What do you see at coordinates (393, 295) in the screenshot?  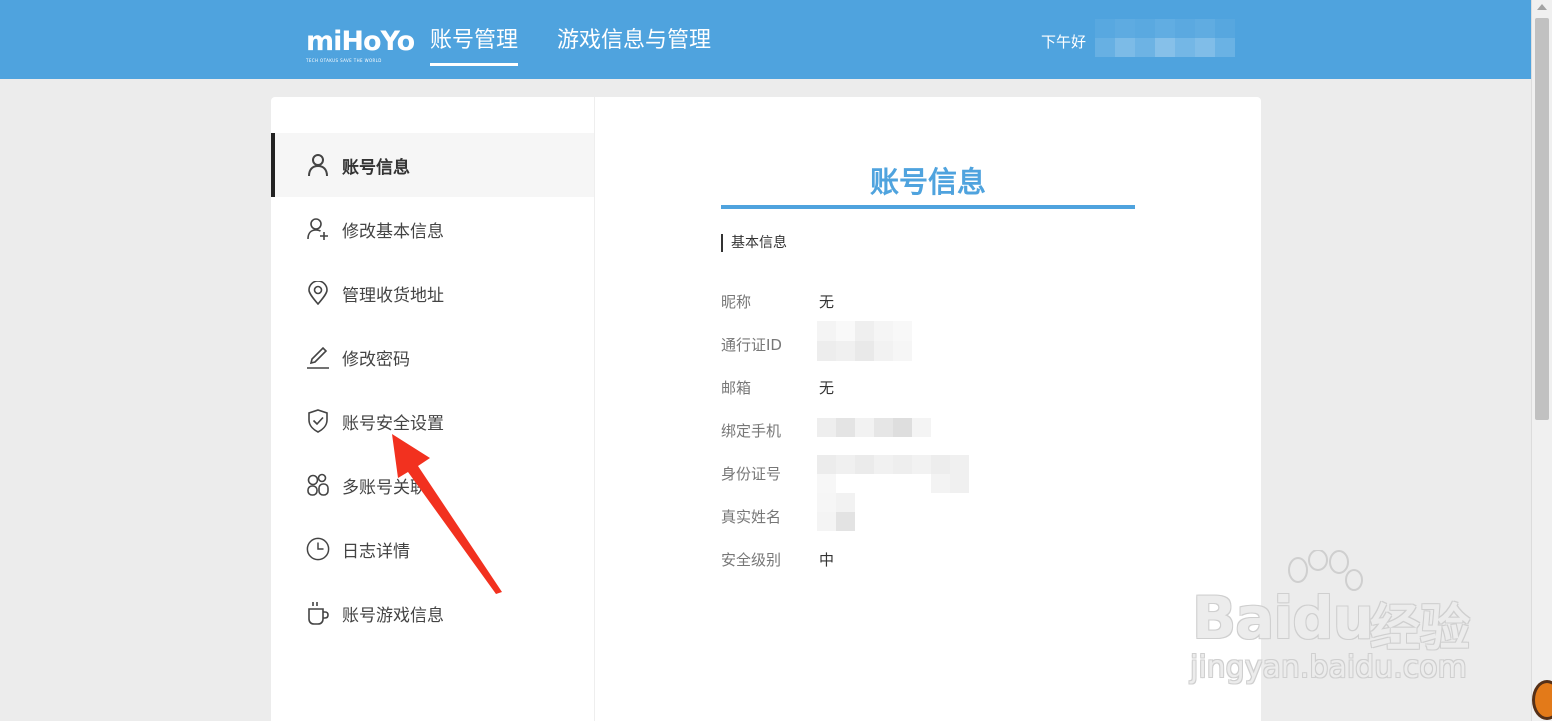 I see `sidebar-item-label: 管理收货地址` at bounding box center [393, 295].